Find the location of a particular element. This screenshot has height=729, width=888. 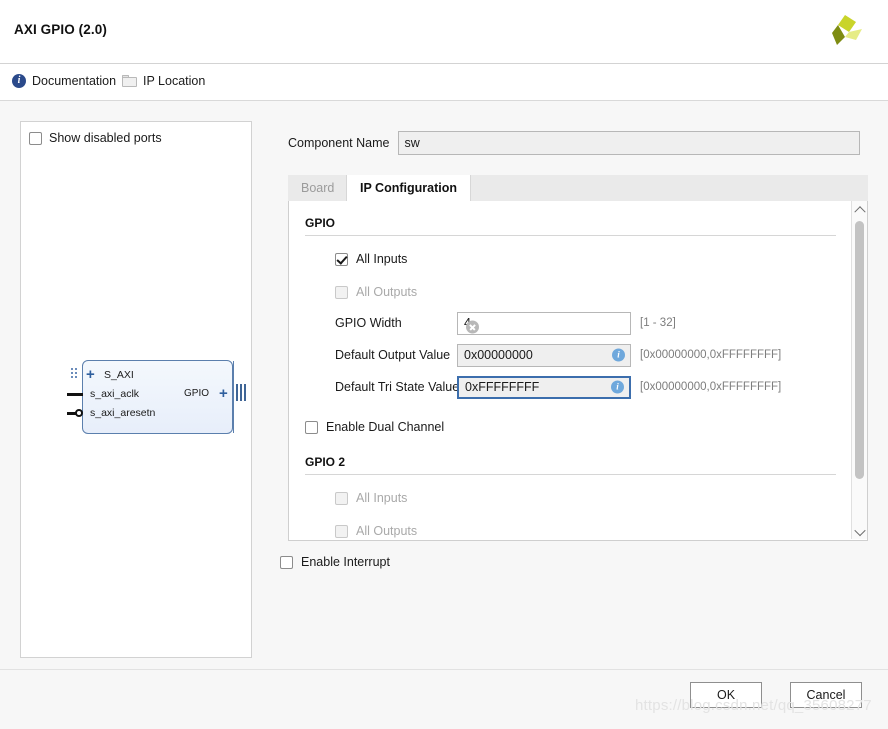

folder-icon is located at coordinates (129, 81).